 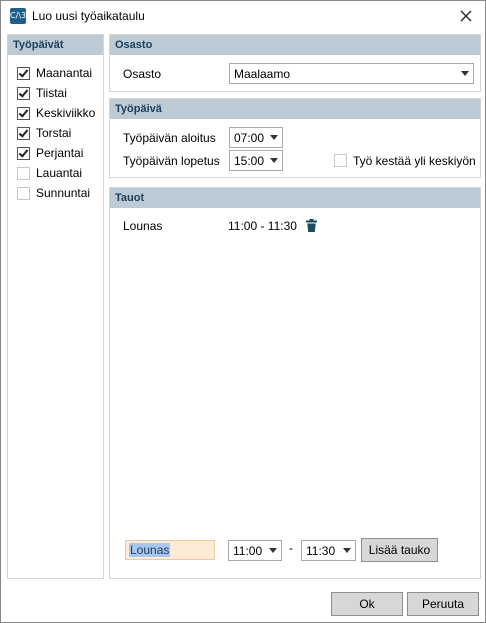 I want to click on break-name-input: Lounas, so click(x=170, y=550).